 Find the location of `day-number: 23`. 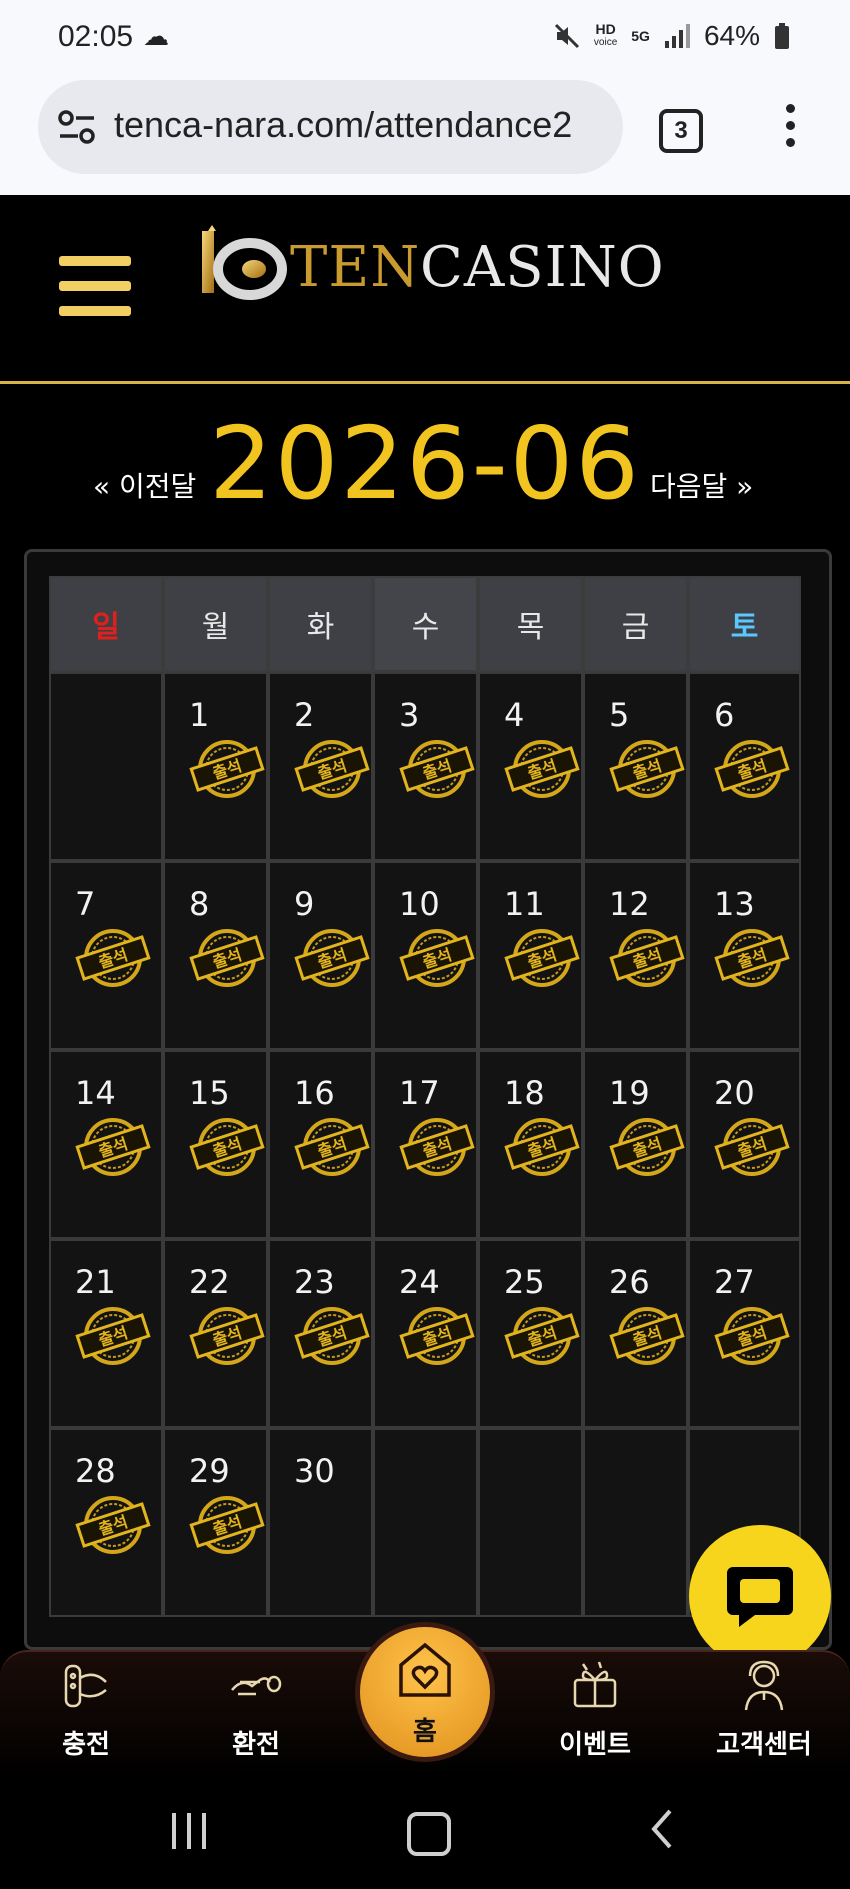

day-number: 23 is located at coordinates (314, 1282).